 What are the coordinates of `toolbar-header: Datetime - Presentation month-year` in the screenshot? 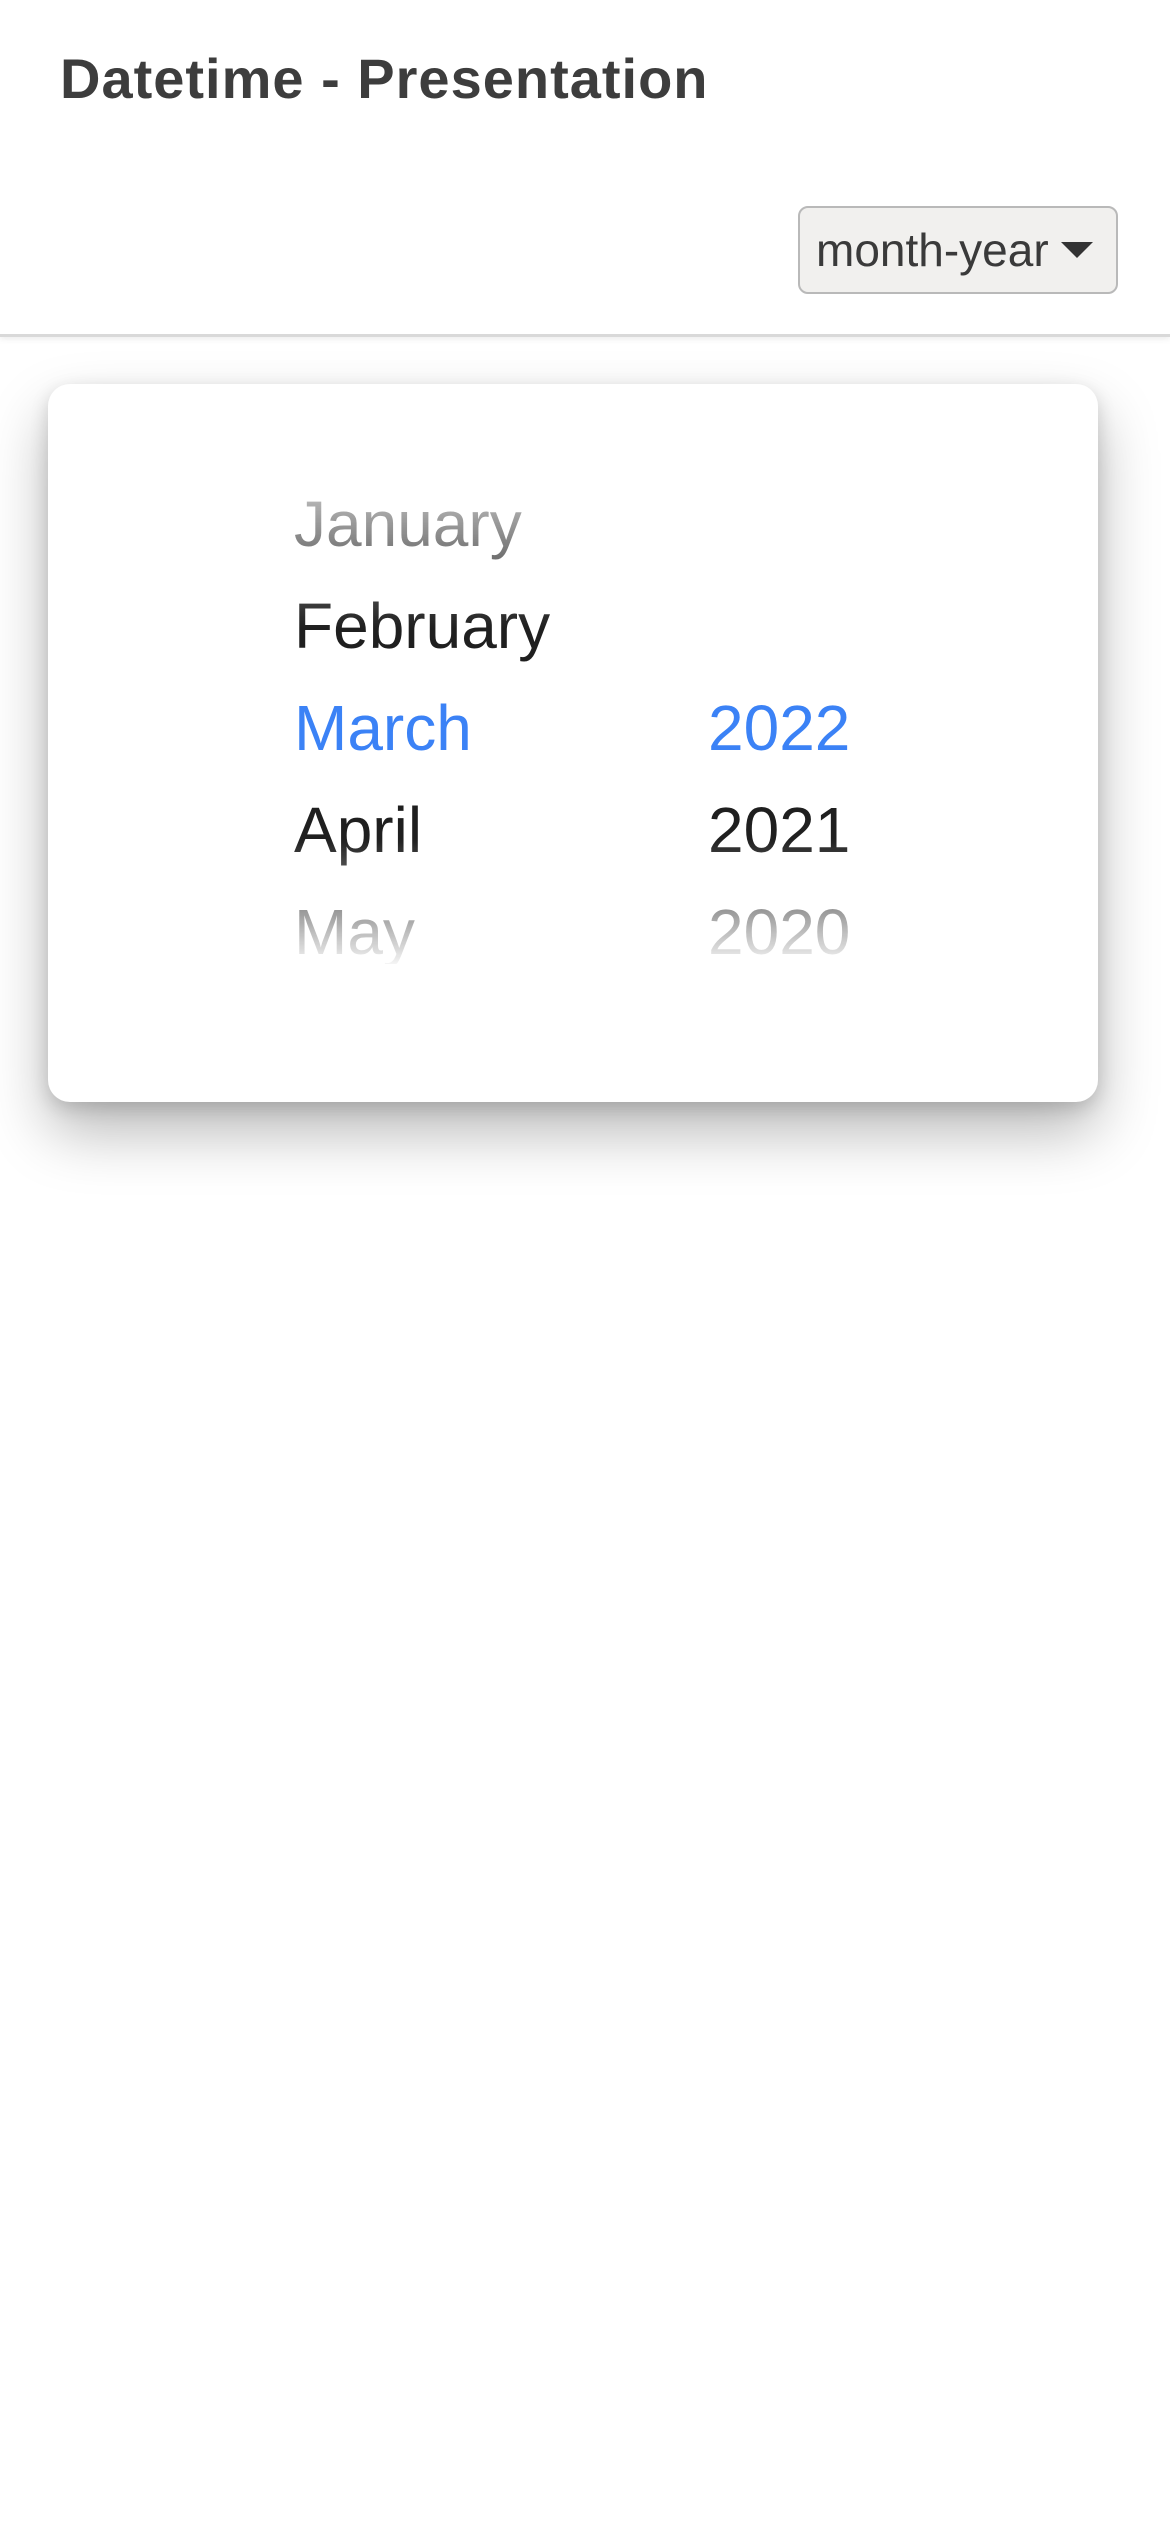 It's located at (585, 168).